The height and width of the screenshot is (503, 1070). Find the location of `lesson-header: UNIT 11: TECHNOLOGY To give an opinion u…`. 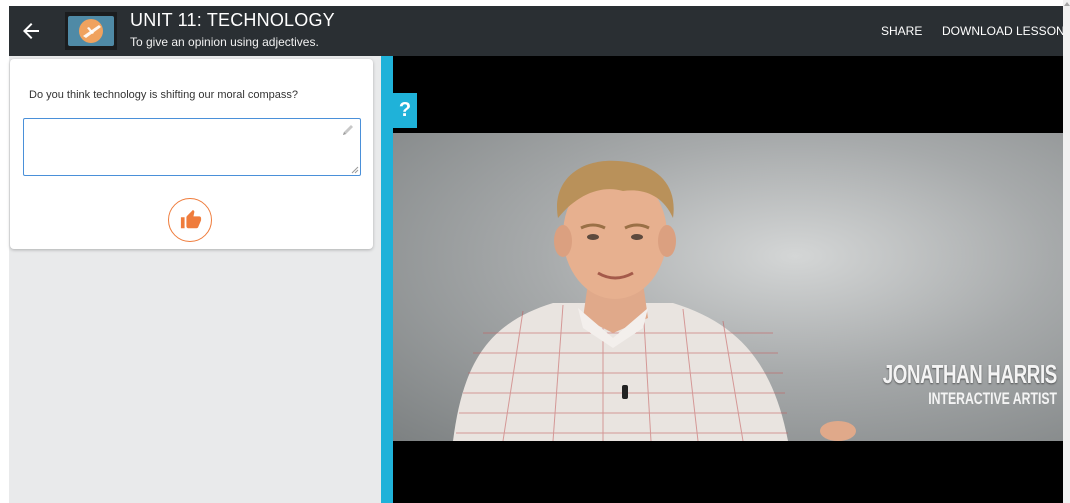

lesson-header: UNIT 11: TECHNOLOGY To give an opinion u… is located at coordinates (537, 31).